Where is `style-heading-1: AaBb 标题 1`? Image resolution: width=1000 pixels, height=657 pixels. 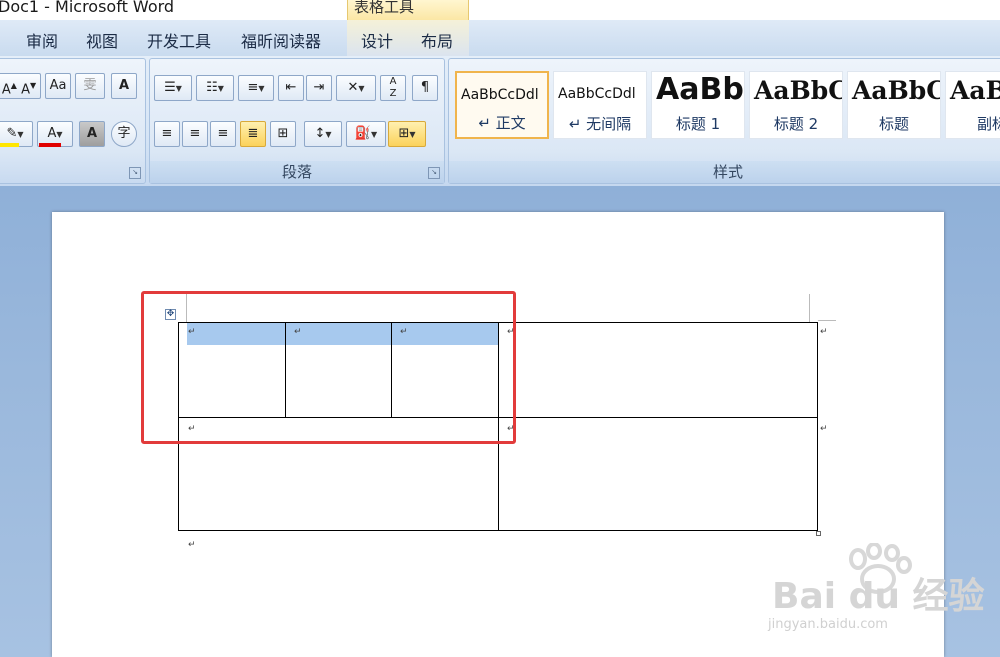
style-heading-1: AaBb 标题 1 is located at coordinates (698, 105).